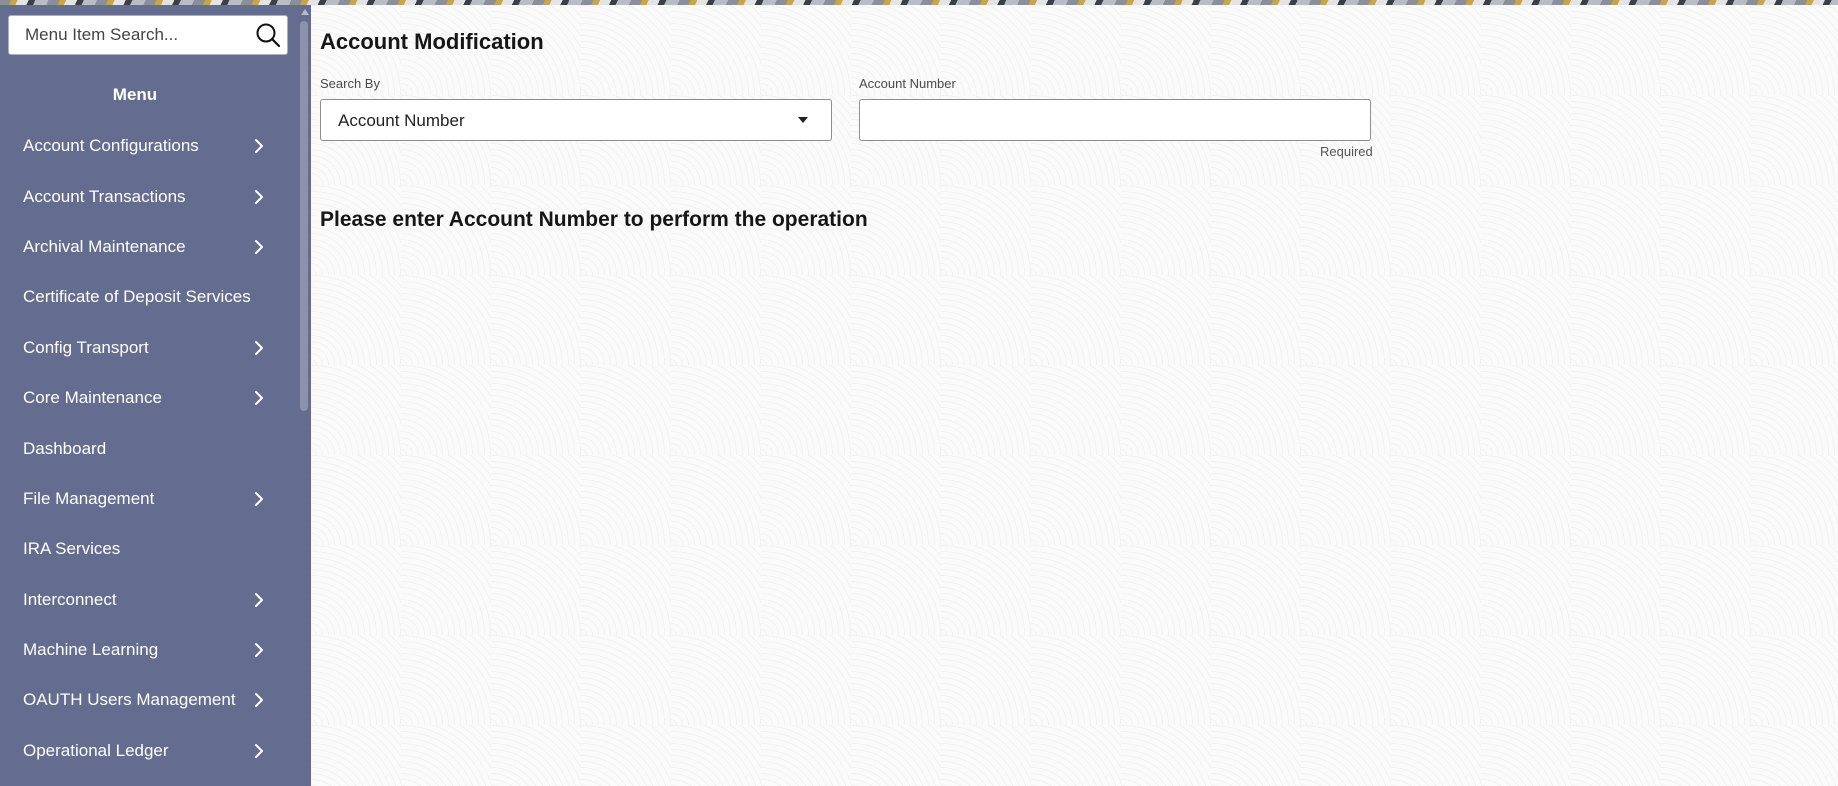 This screenshot has width=1838, height=786. Describe the element at coordinates (150, 549) in the screenshot. I see `sidebar-item-ira-services: IRA Services` at that location.